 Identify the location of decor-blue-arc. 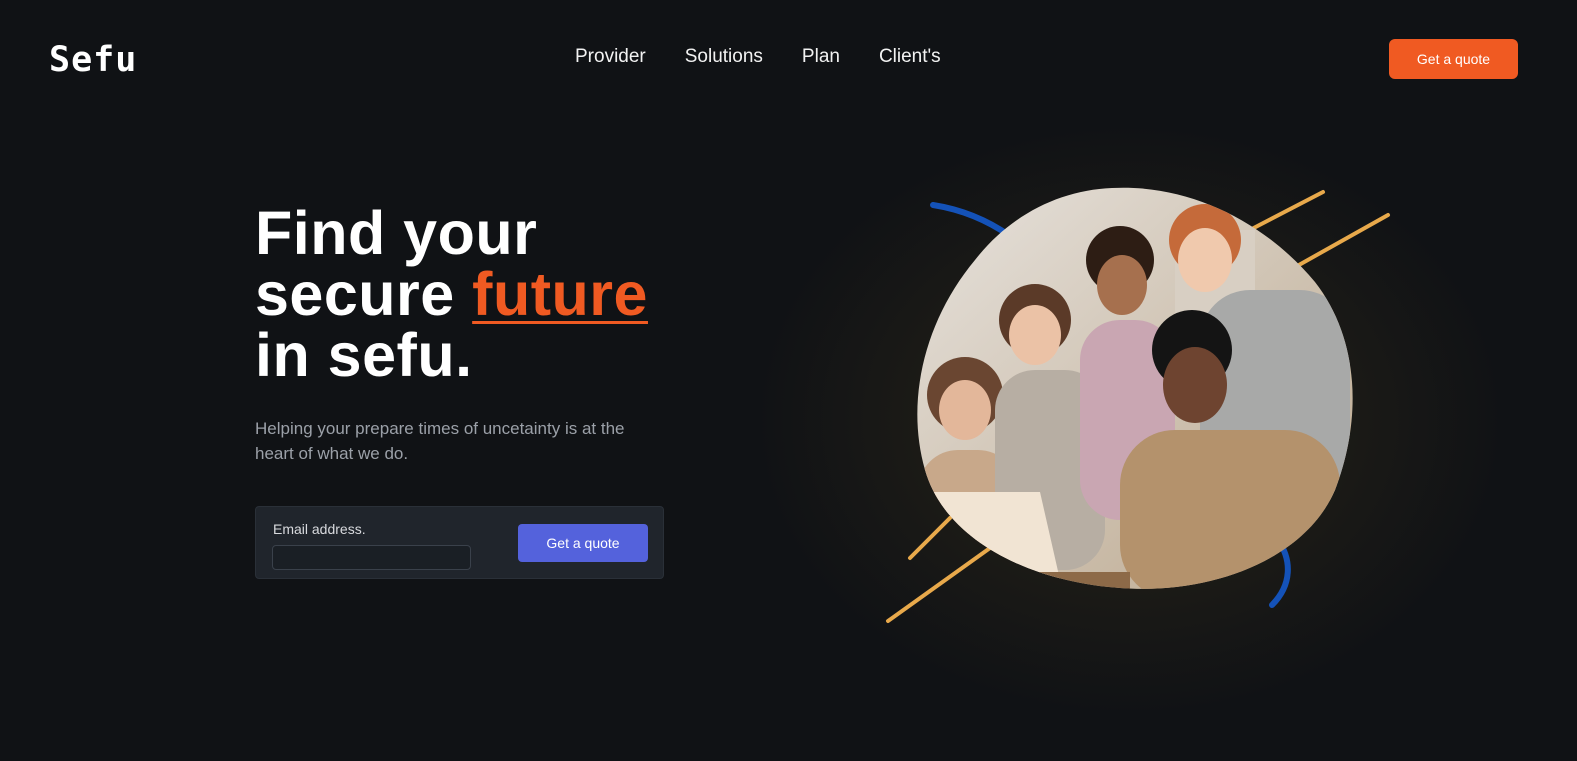
(971, 220).